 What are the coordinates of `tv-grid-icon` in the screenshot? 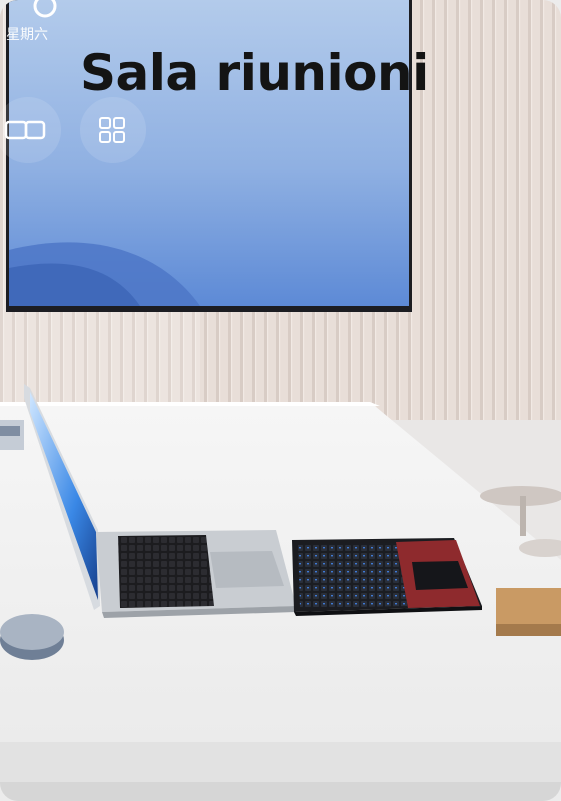 It's located at (113, 130).